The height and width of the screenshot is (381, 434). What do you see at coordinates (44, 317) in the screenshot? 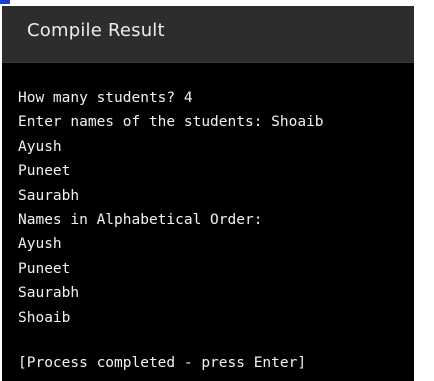
I see `console-line: Shoaib` at bounding box center [44, 317].